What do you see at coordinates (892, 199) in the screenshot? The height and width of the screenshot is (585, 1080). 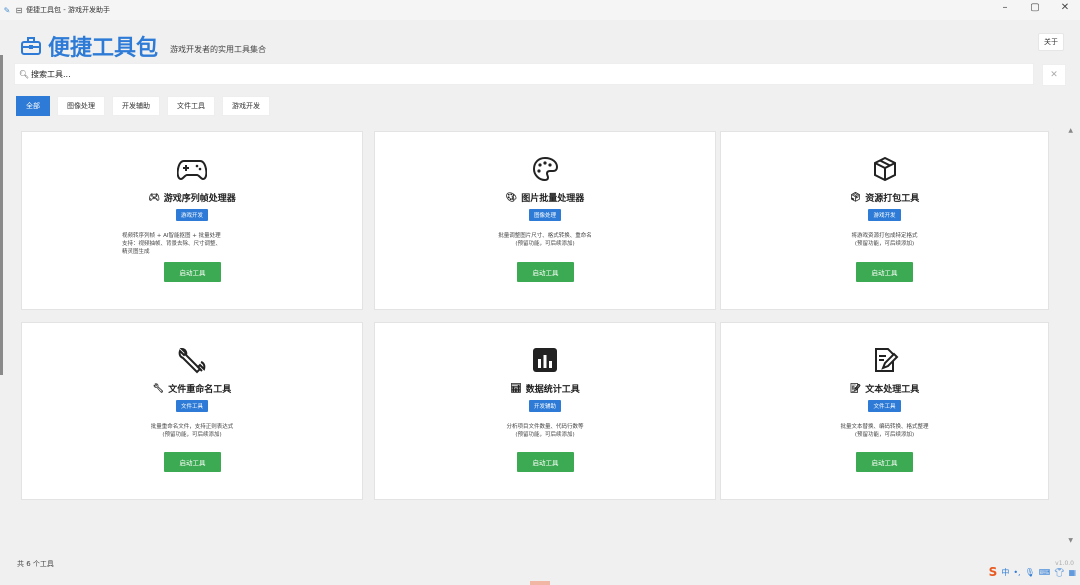 I see `tool-name: 资源打包工具` at bounding box center [892, 199].